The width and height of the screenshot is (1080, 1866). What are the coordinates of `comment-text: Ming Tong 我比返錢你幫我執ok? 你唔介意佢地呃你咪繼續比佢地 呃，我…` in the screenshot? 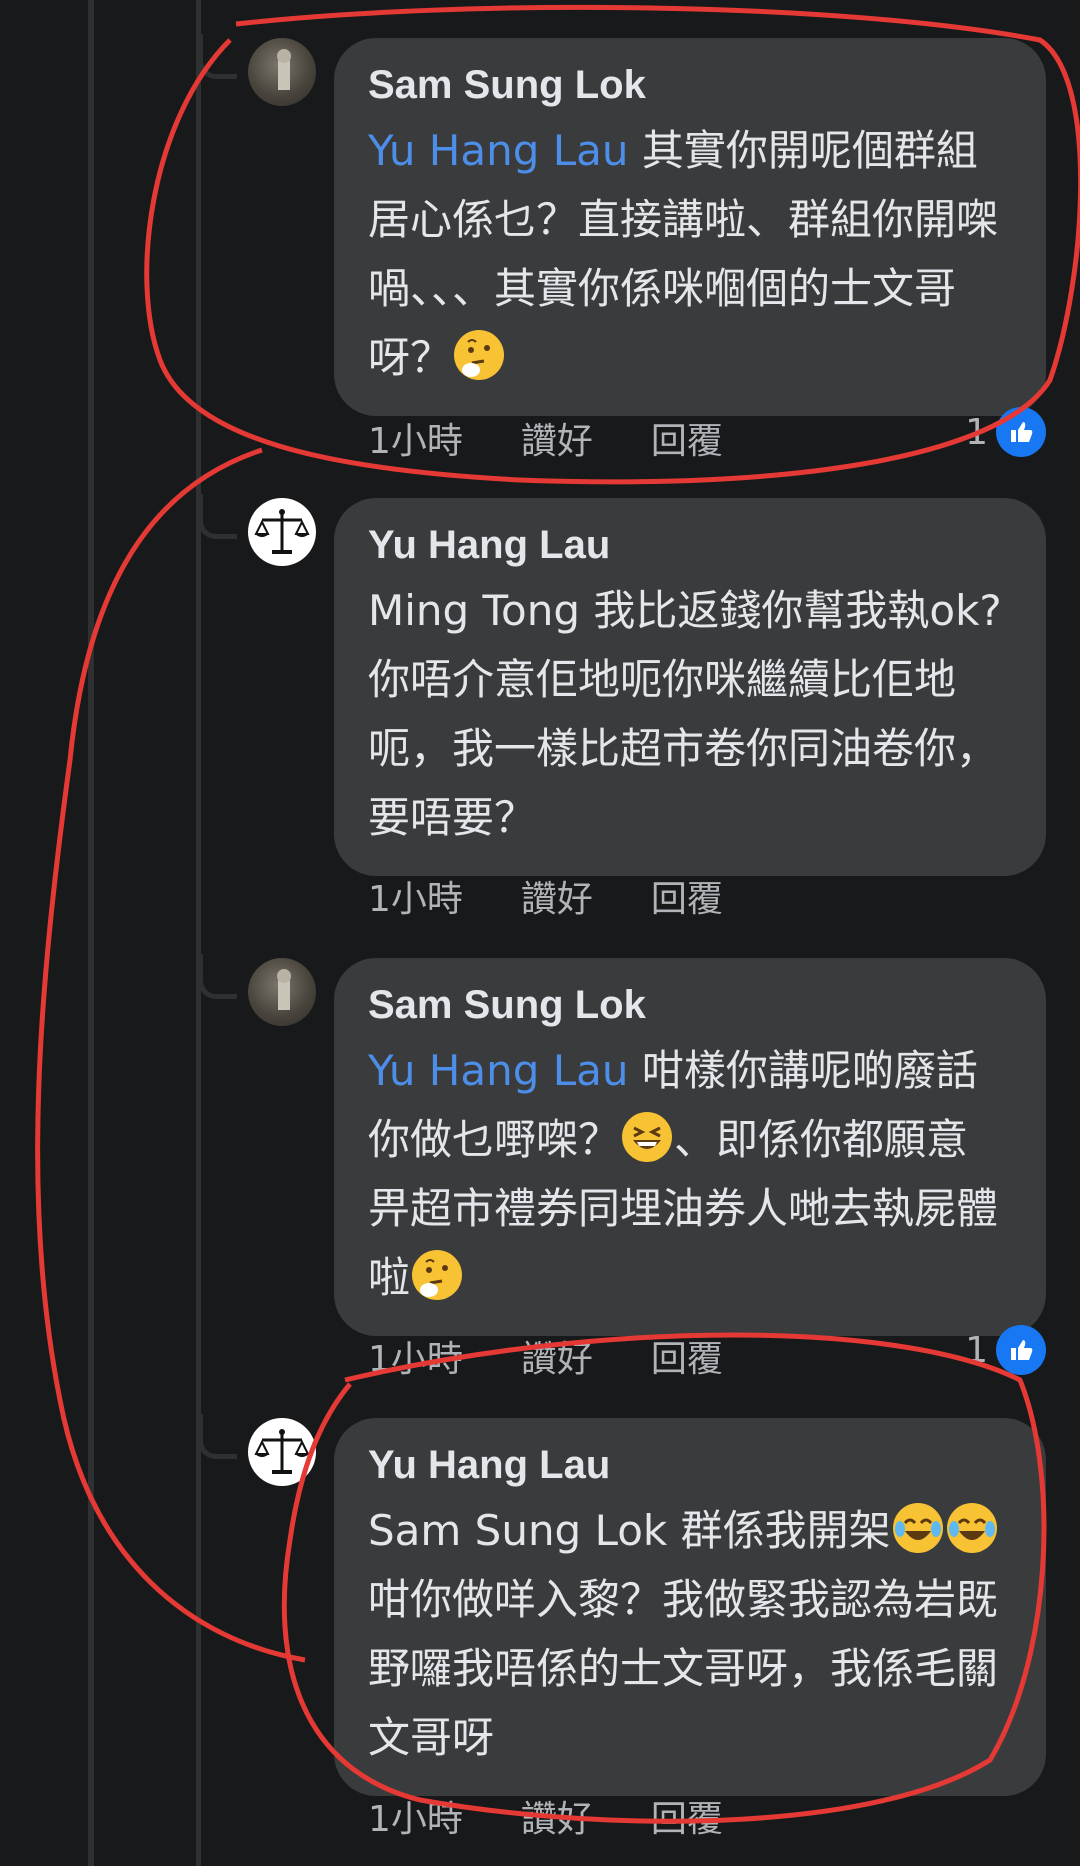 It's located at (685, 714).